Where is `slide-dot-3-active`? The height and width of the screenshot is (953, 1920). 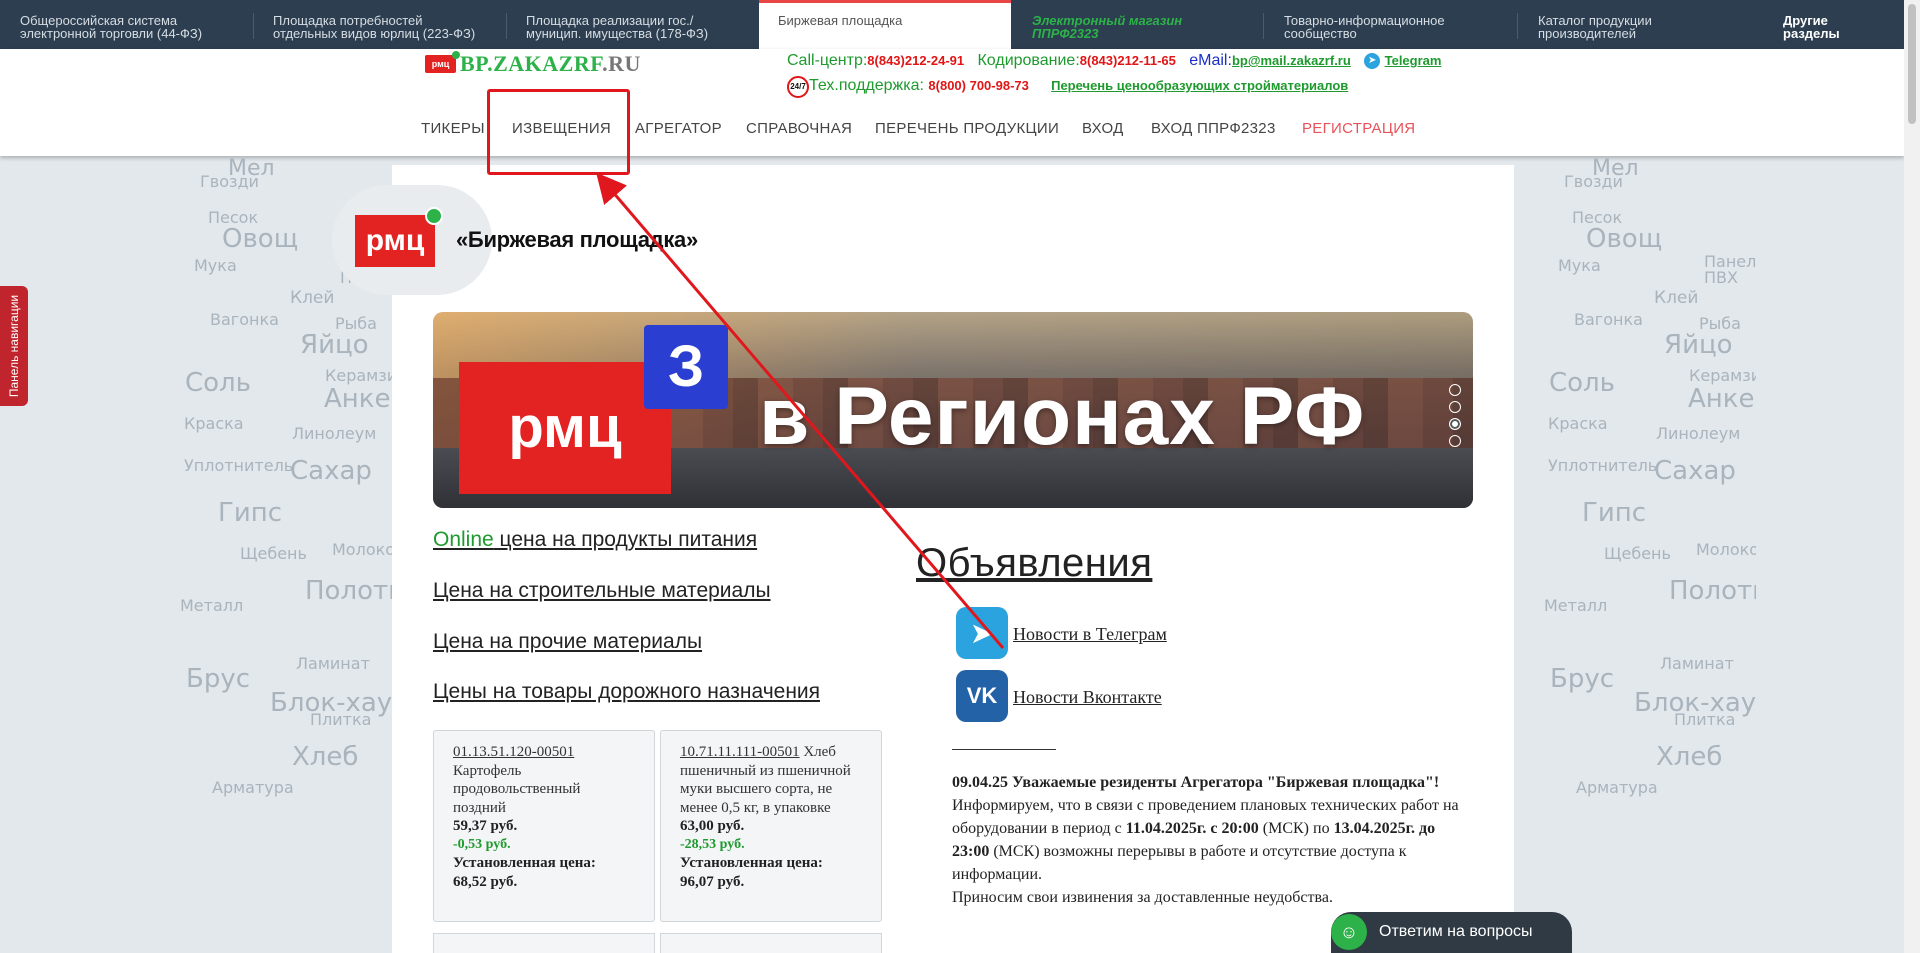
slide-dot-3-active is located at coordinates (1455, 424).